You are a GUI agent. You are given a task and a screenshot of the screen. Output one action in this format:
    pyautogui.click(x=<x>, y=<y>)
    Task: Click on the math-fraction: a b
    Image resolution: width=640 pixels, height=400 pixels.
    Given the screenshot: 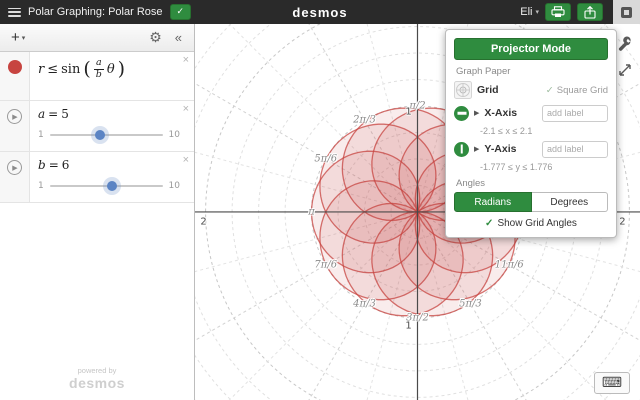 What is the action you would take?
    pyautogui.click(x=98, y=68)
    